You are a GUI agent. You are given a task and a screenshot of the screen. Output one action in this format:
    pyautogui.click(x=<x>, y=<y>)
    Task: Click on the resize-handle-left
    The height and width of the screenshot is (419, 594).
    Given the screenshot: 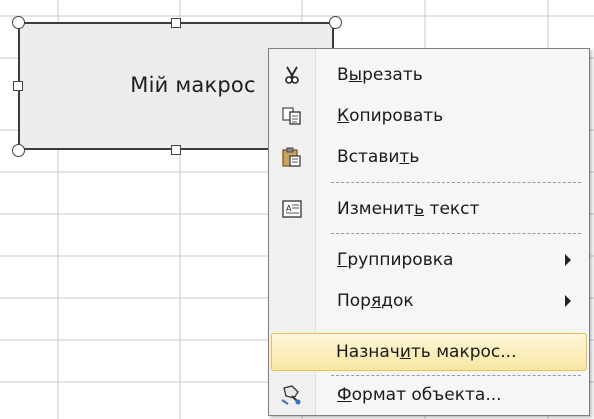 What is the action you would take?
    pyautogui.click(x=18, y=86)
    